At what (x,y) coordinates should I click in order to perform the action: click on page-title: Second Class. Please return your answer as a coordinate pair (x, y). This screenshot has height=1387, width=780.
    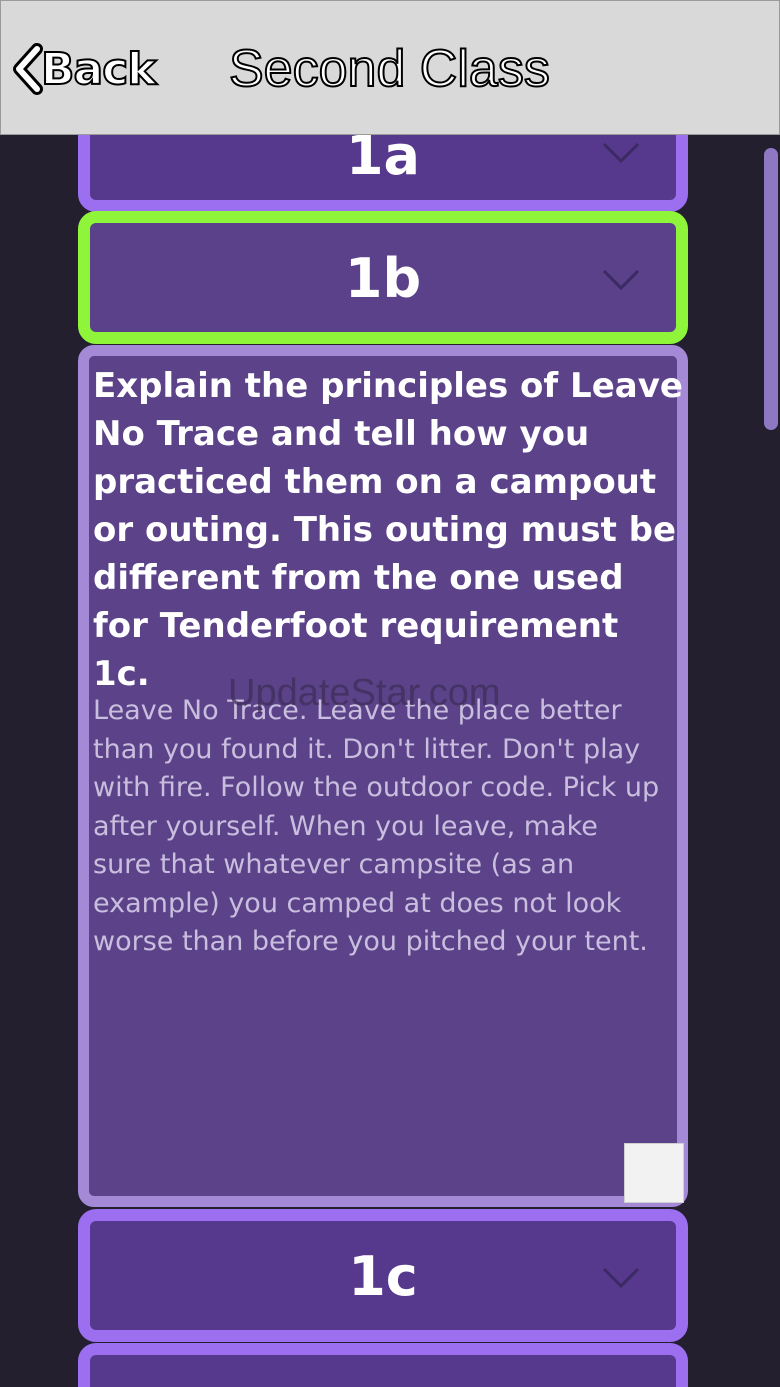
    Looking at the image, I should click on (389, 69).